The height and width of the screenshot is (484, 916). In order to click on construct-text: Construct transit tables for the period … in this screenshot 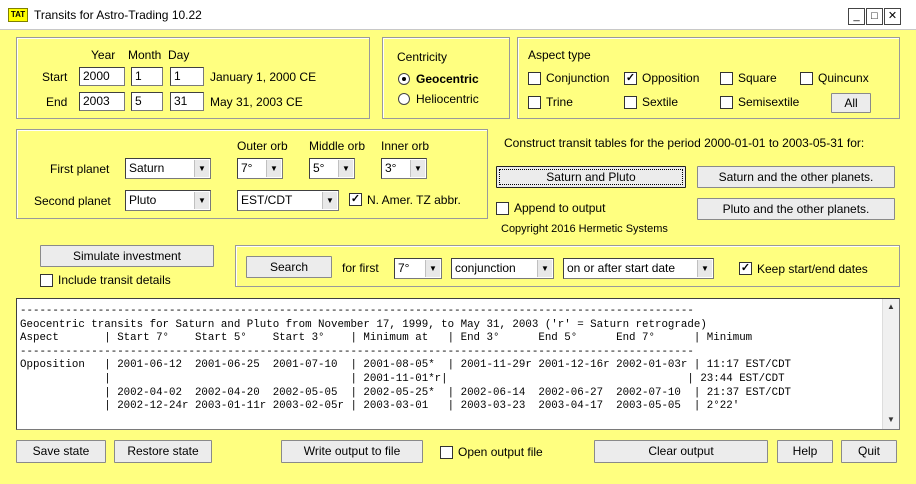, I will do `click(684, 143)`.